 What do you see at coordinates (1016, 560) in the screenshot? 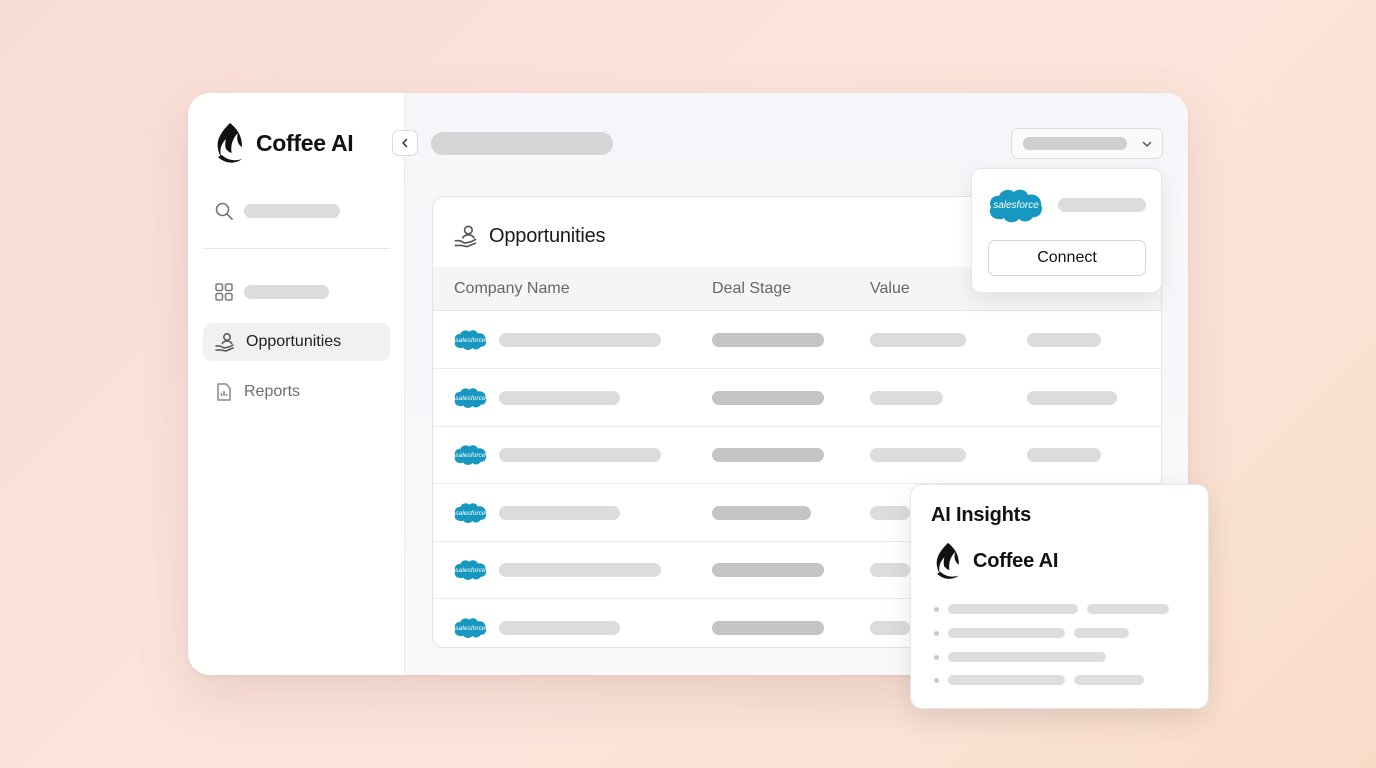
I see `insights-brand-name: Coffee AI` at bounding box center [1016, 560].